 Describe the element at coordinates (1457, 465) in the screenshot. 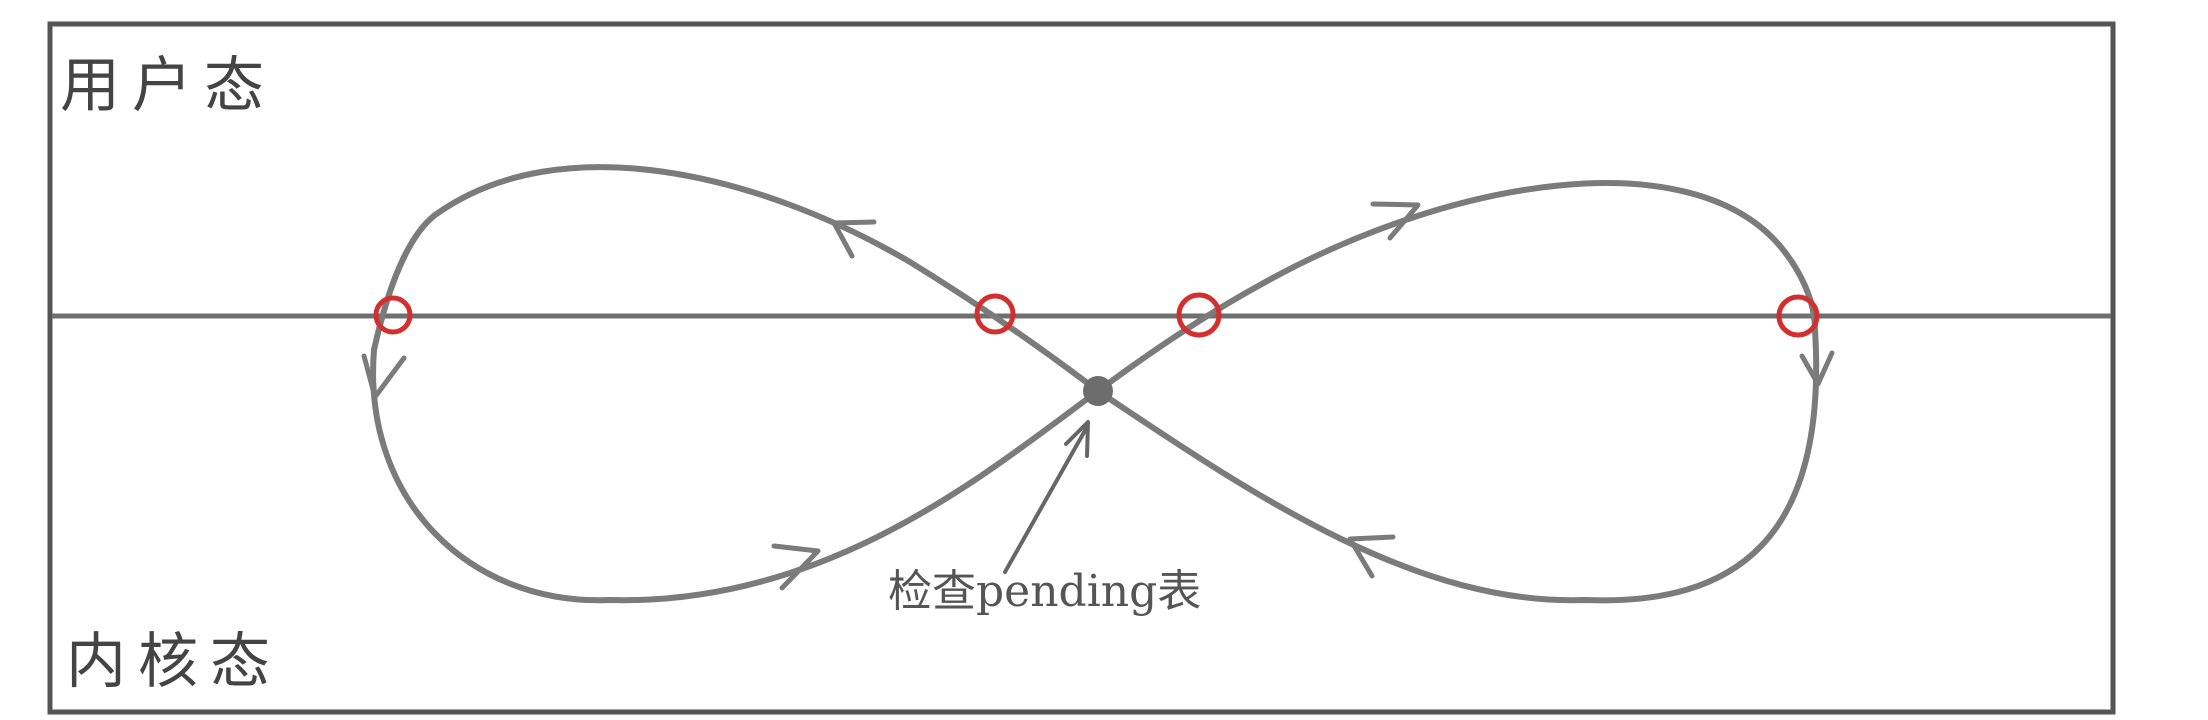

I see `right-loop-lower-arc` at that location.